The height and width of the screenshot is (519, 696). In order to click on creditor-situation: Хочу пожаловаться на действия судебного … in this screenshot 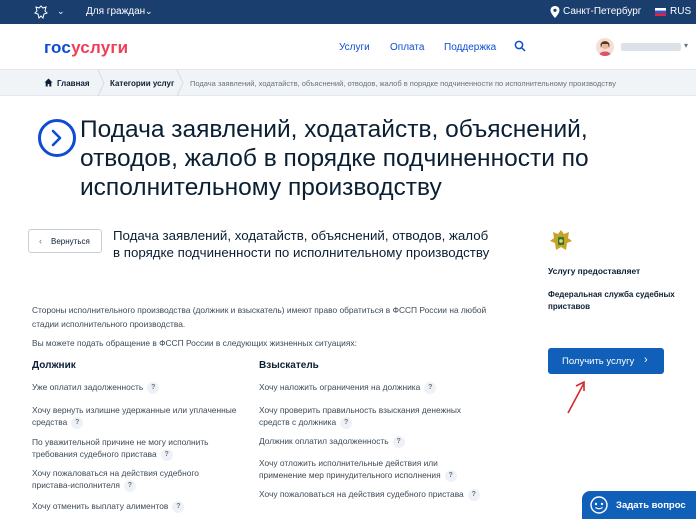, I will do `click(379, 494)`.